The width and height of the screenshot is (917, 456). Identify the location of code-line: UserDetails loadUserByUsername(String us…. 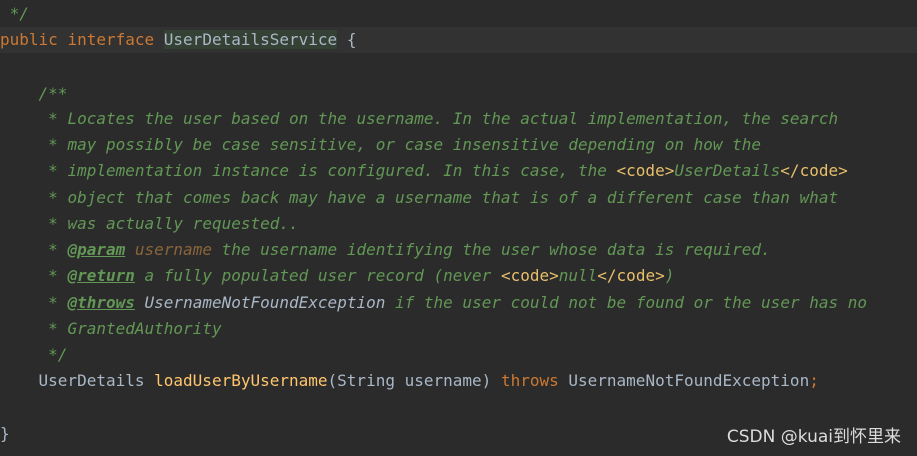
(458, 381).